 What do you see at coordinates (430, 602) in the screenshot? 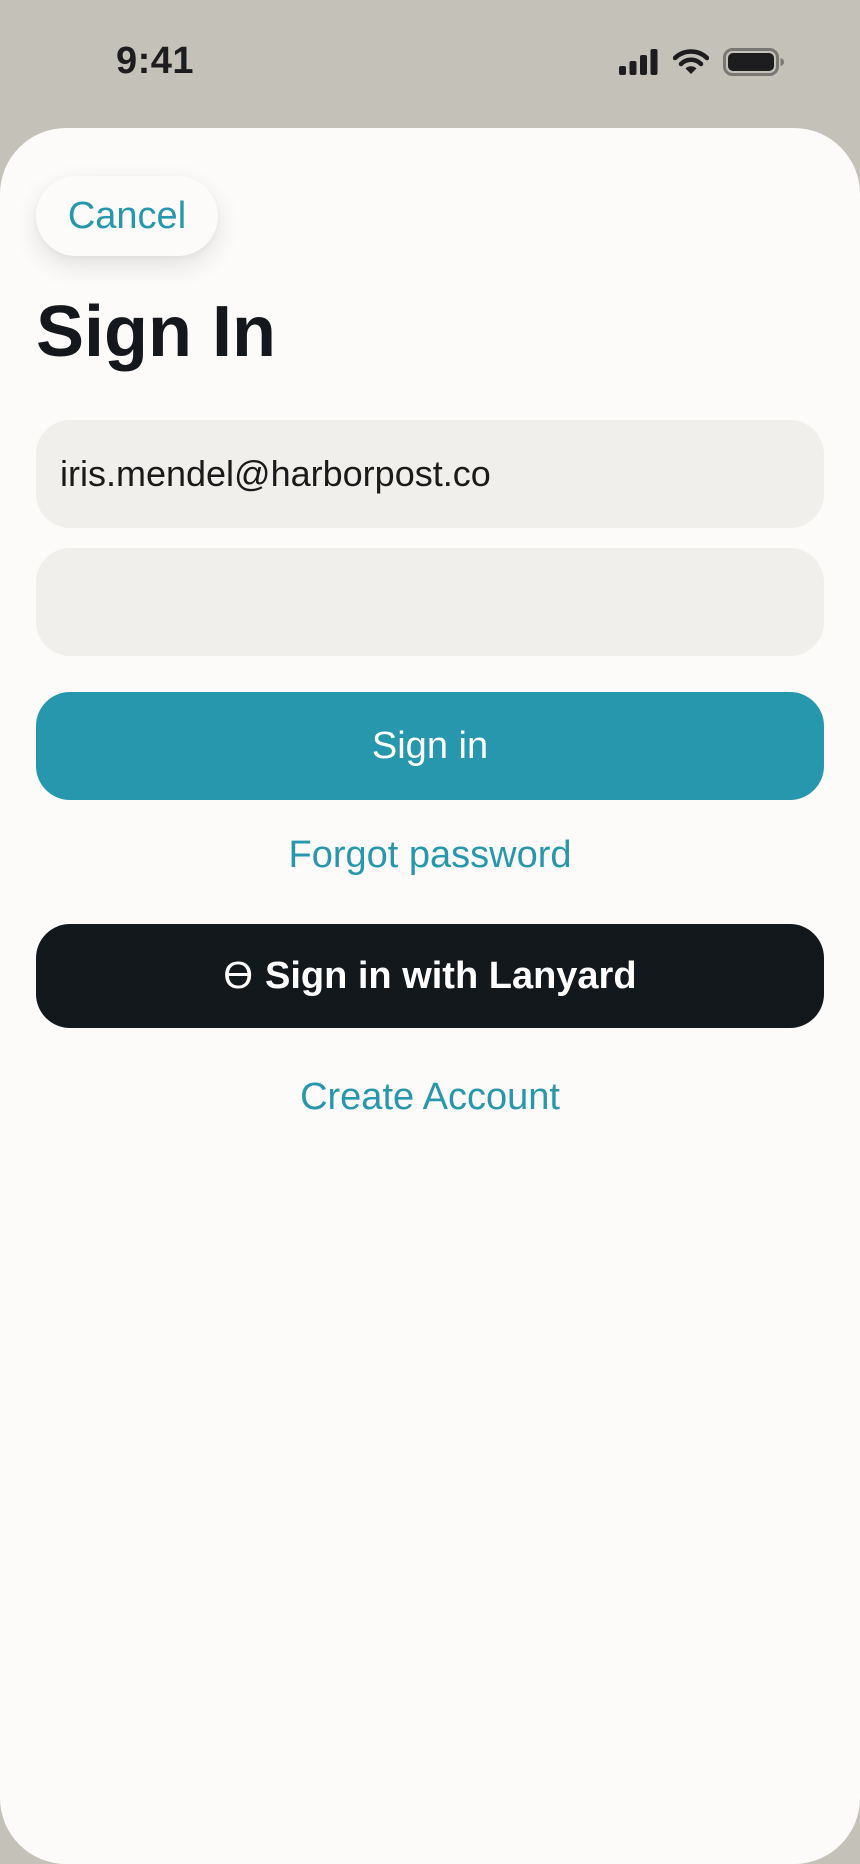
I see `password-field` at bounding box center [430, 602].